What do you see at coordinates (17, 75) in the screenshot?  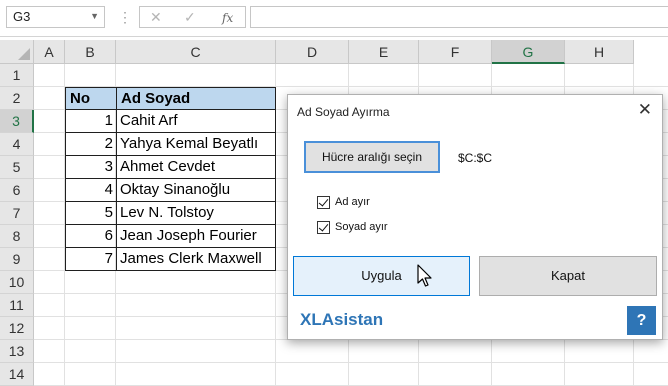 I see `row-header-1: 1` at bounding box center [17, 75].